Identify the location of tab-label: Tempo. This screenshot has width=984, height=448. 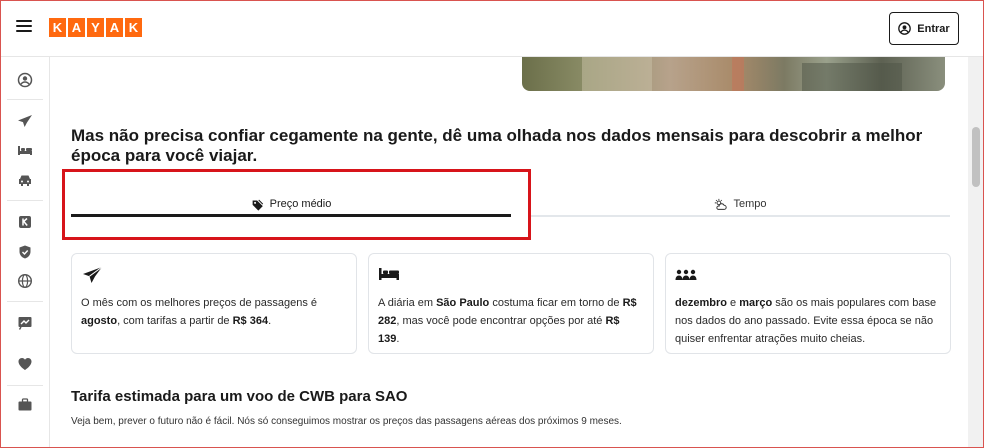
(750, 204).